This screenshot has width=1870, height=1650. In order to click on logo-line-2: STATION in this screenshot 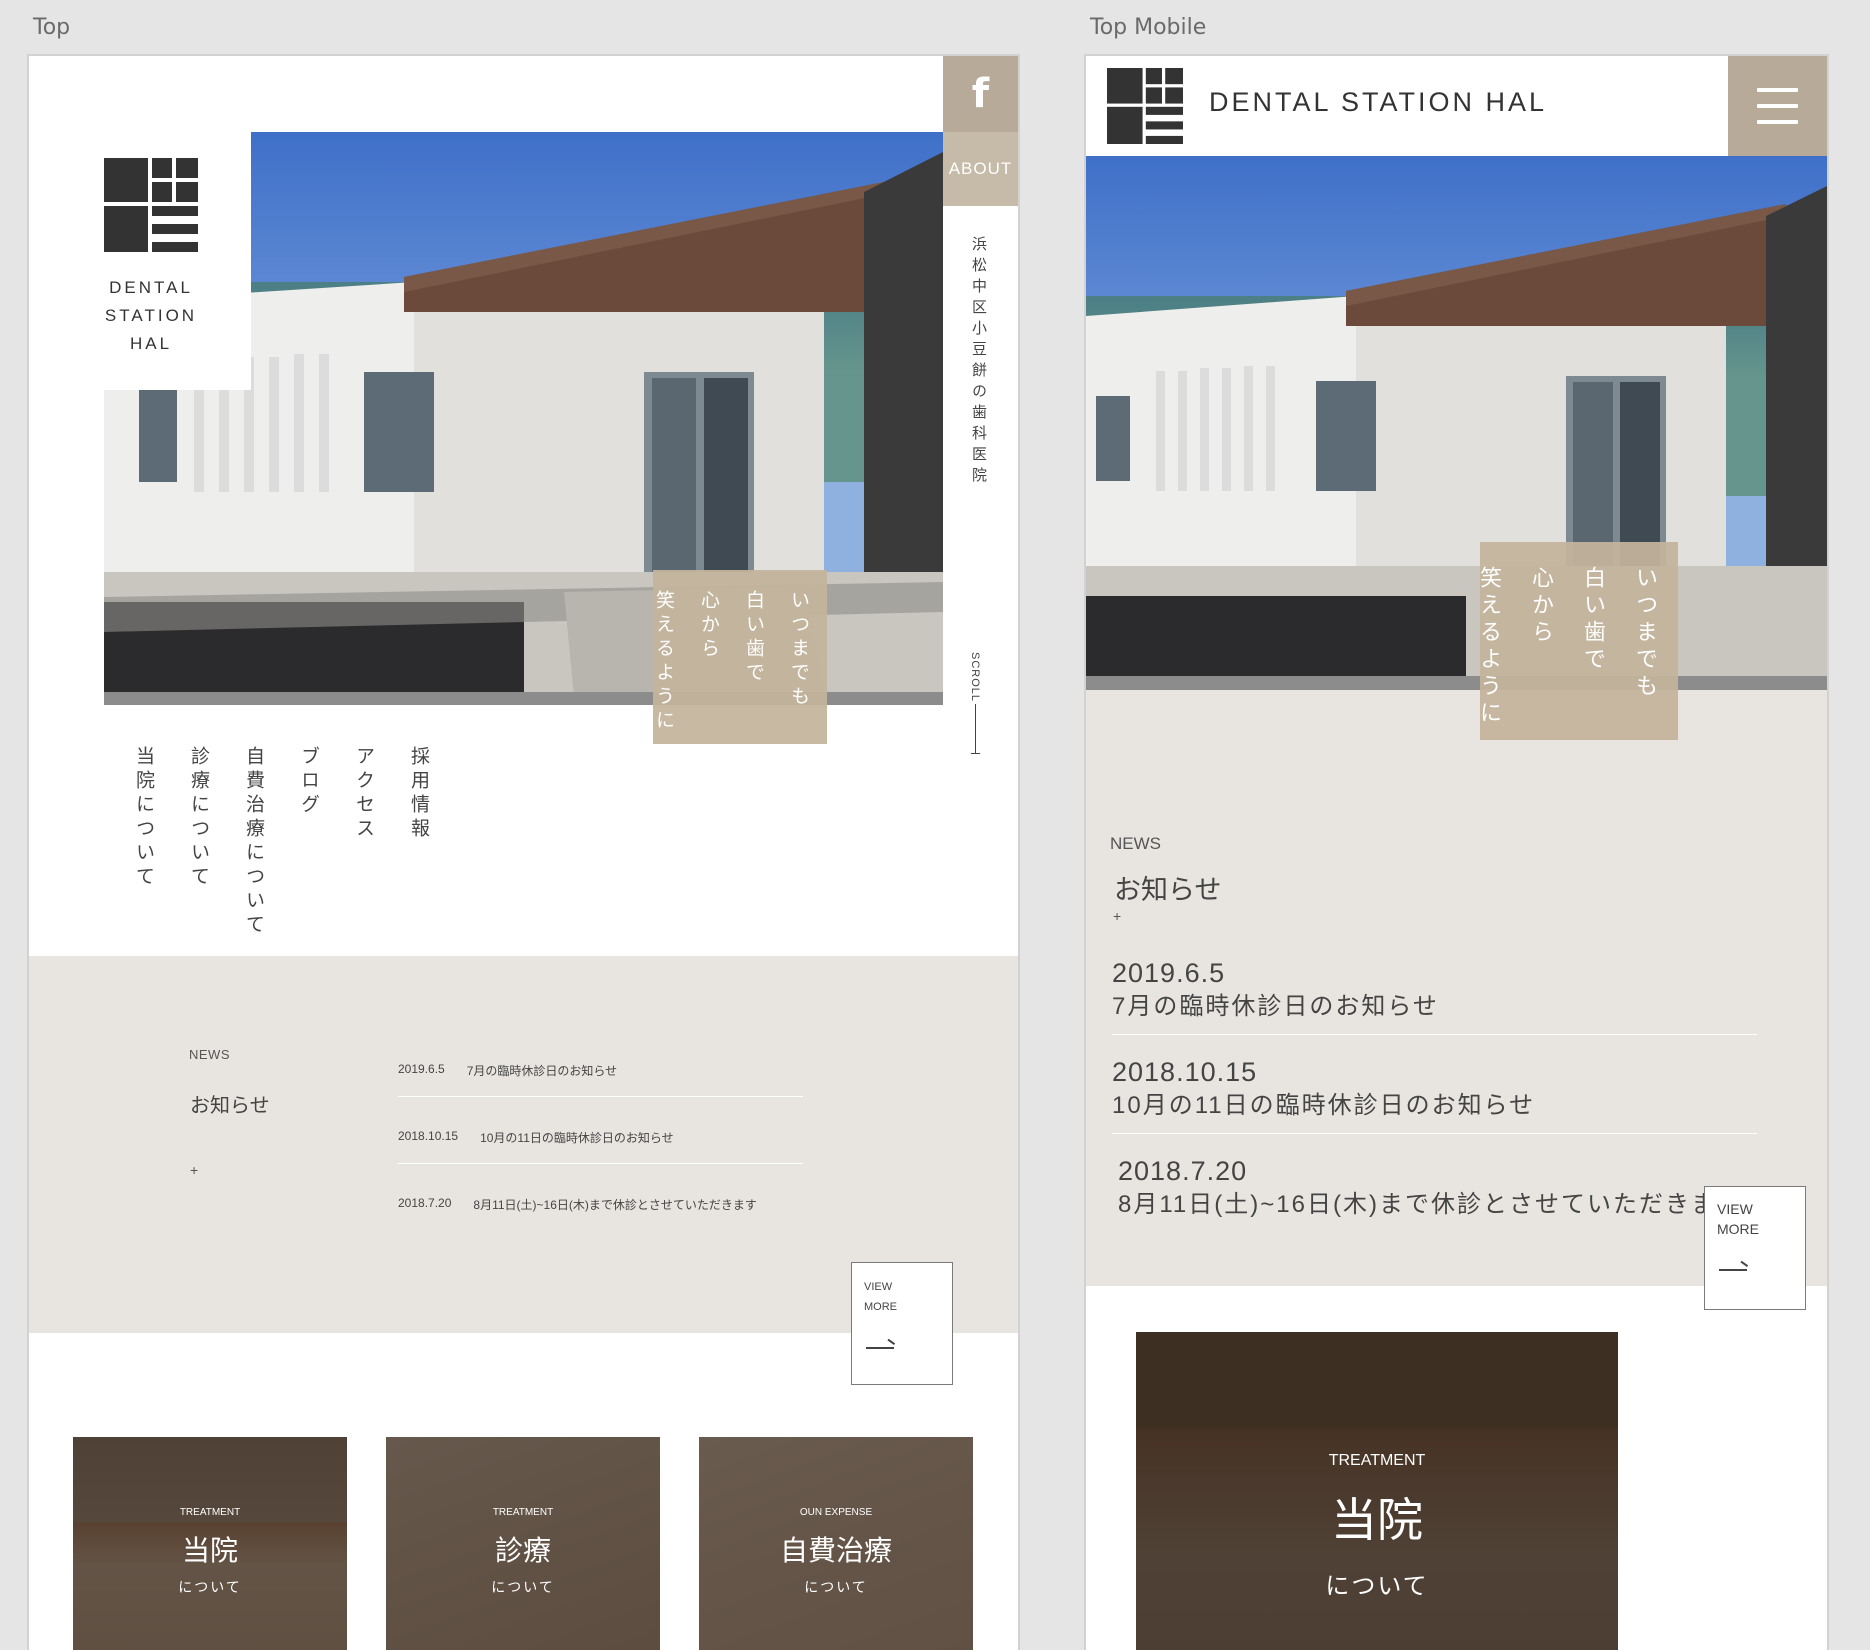, I will do `click(151, 315)`.